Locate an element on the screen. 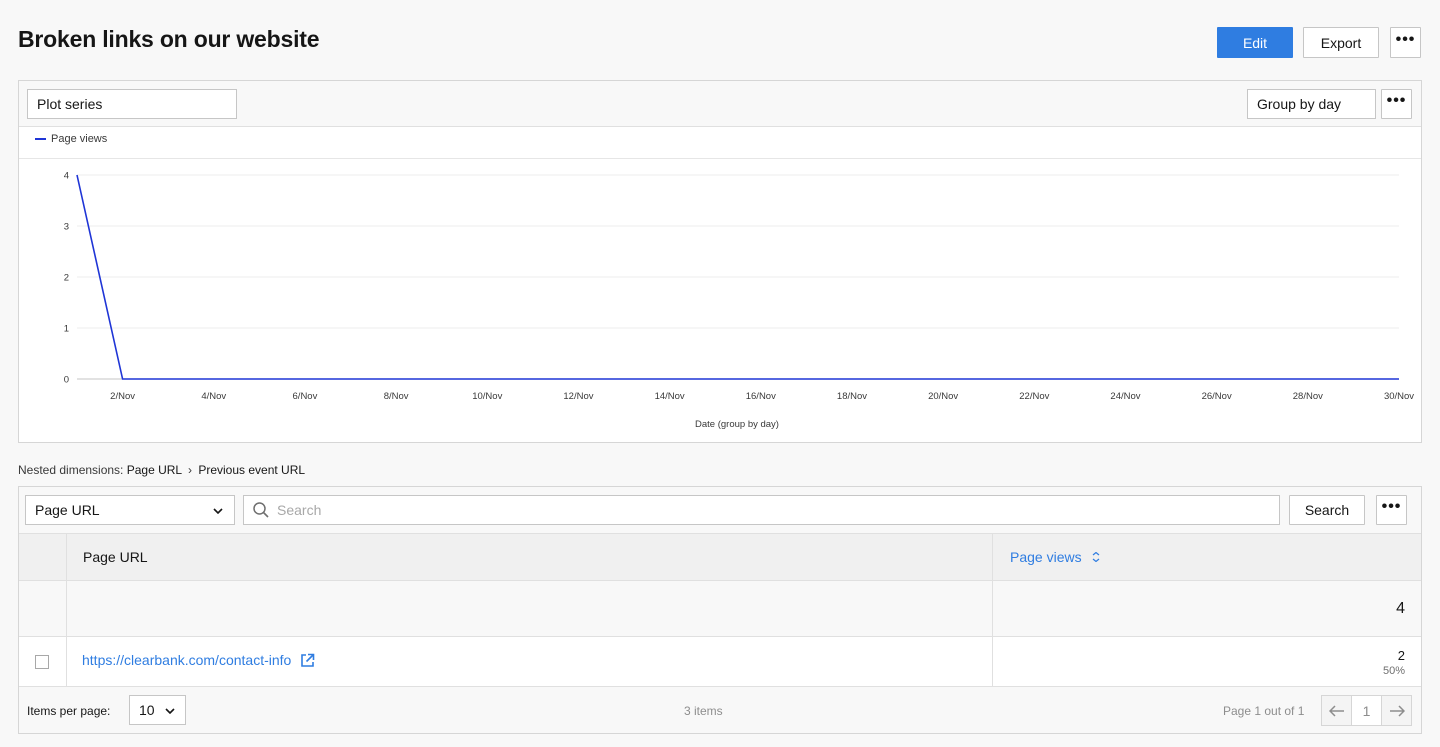  dimension-select: Page URL is located at coordinates (130, 510).